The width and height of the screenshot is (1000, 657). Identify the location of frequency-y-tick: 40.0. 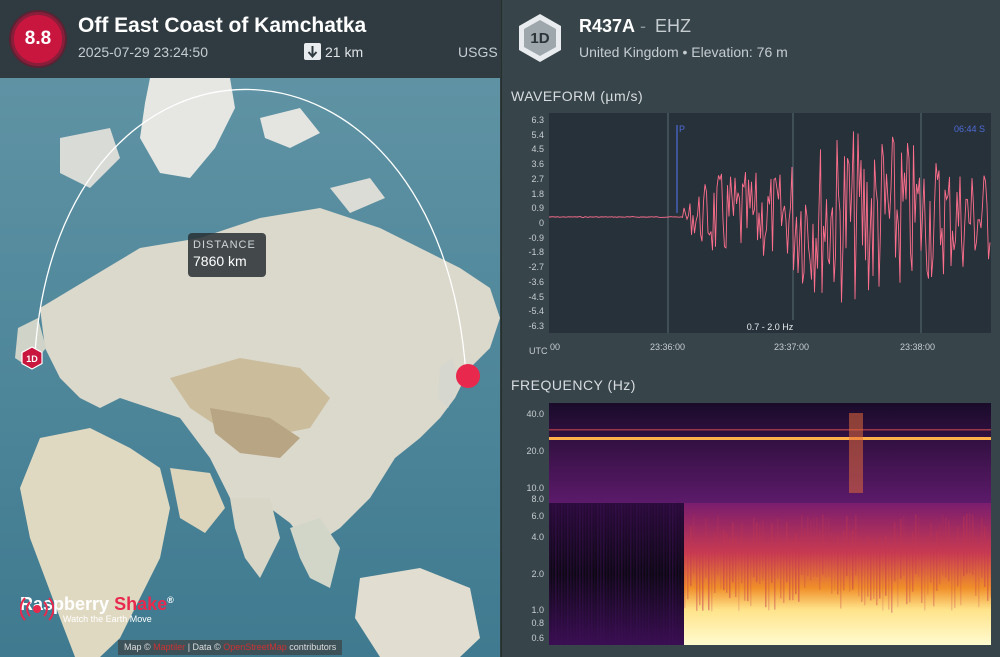
(535, 414).